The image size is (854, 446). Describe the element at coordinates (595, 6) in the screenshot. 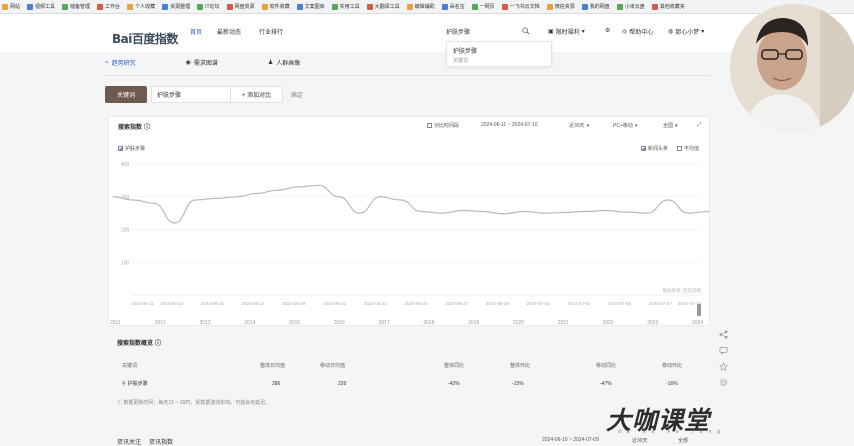

I see `bookmark-item: 我的网盘` at that location.